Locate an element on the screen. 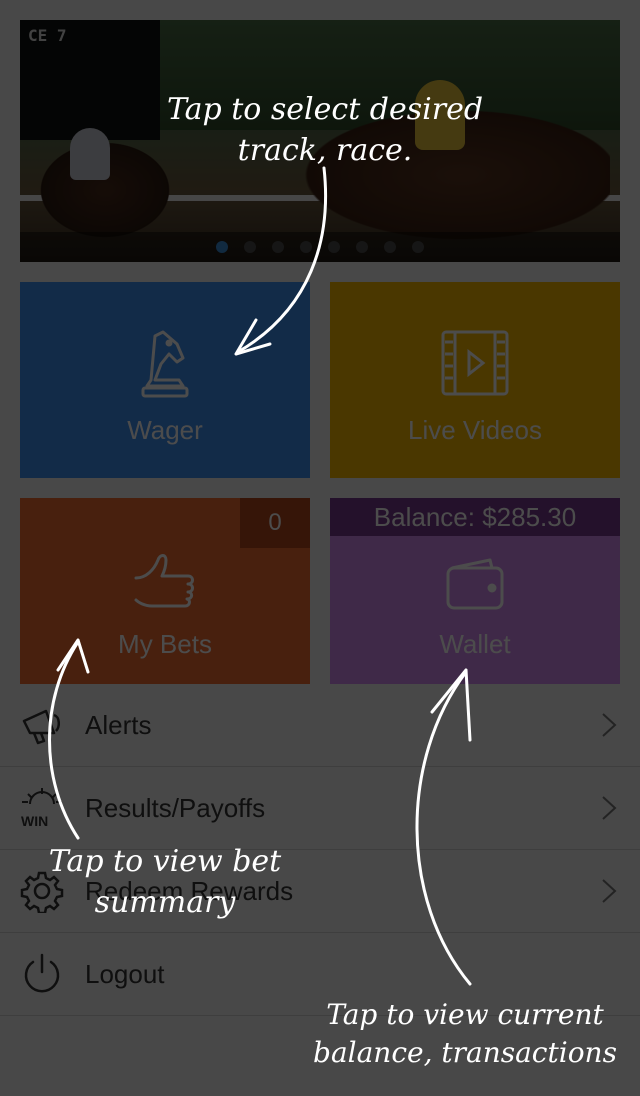  wallet-label: Wallet is located at coordinates (475, 644).